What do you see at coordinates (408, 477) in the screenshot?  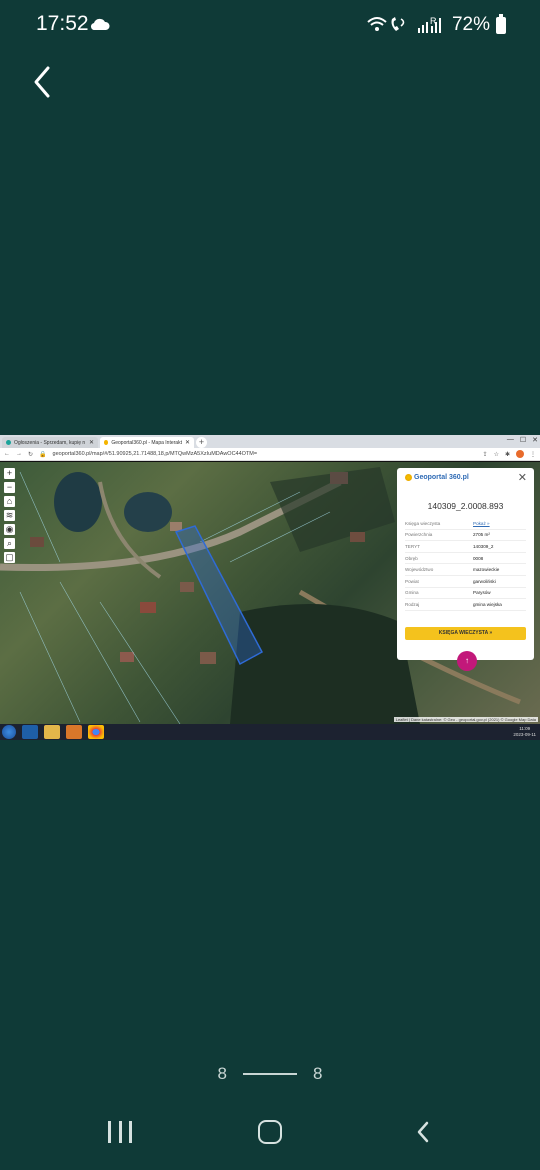 I see `logo-mark-icon` at bounding box center [408, 477].